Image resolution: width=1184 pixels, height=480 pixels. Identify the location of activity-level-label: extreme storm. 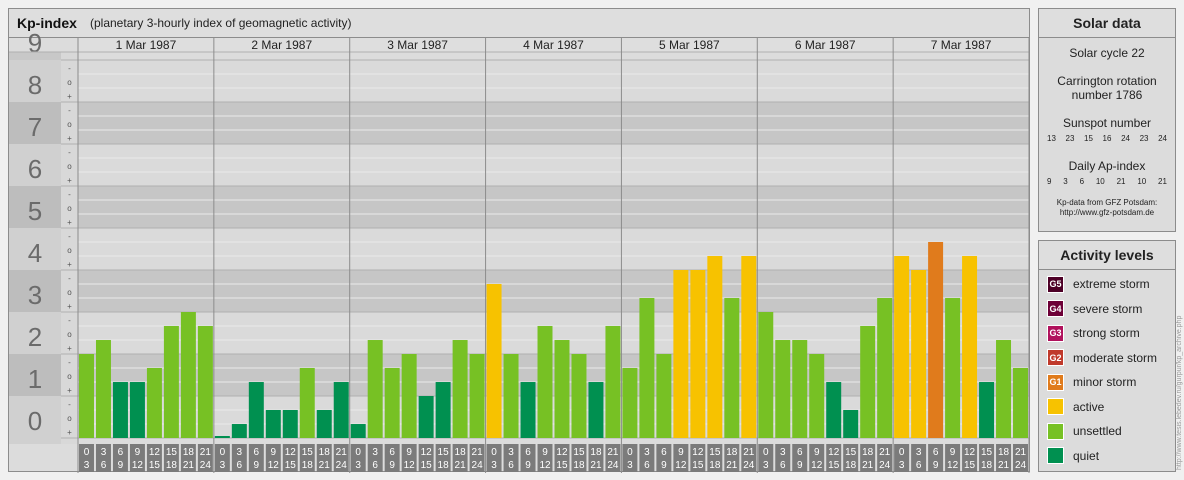
(1111, 284).